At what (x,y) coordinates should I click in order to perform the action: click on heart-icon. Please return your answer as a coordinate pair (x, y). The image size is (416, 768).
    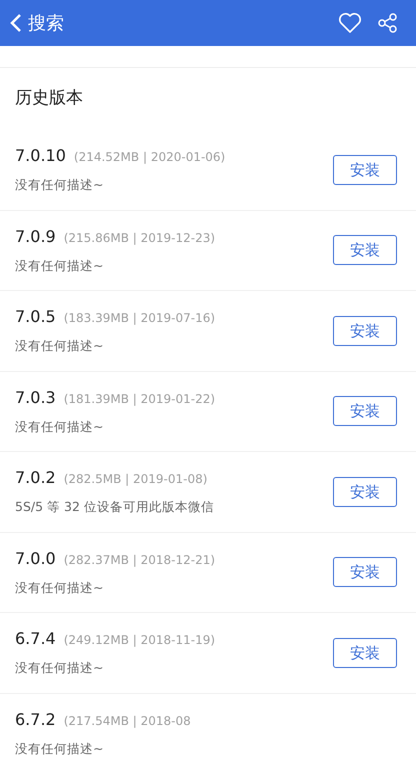
    Looking at the image, I should click on (350, 23).